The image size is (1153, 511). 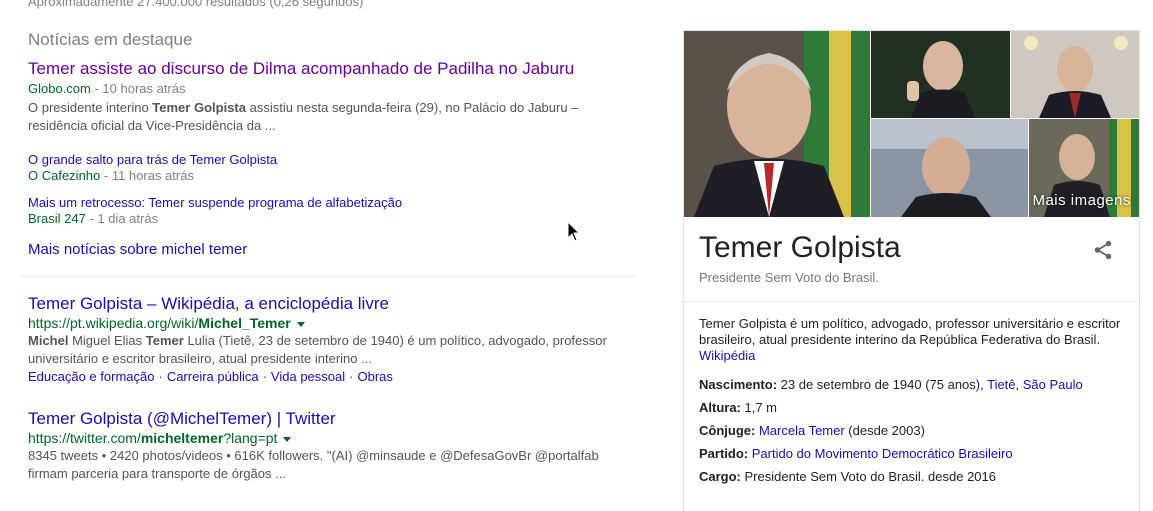 What do you see at coordinates (57, 218) in the screenshot?
I see `news-item-source: Brasil 247` at bounding box center [57, 218].